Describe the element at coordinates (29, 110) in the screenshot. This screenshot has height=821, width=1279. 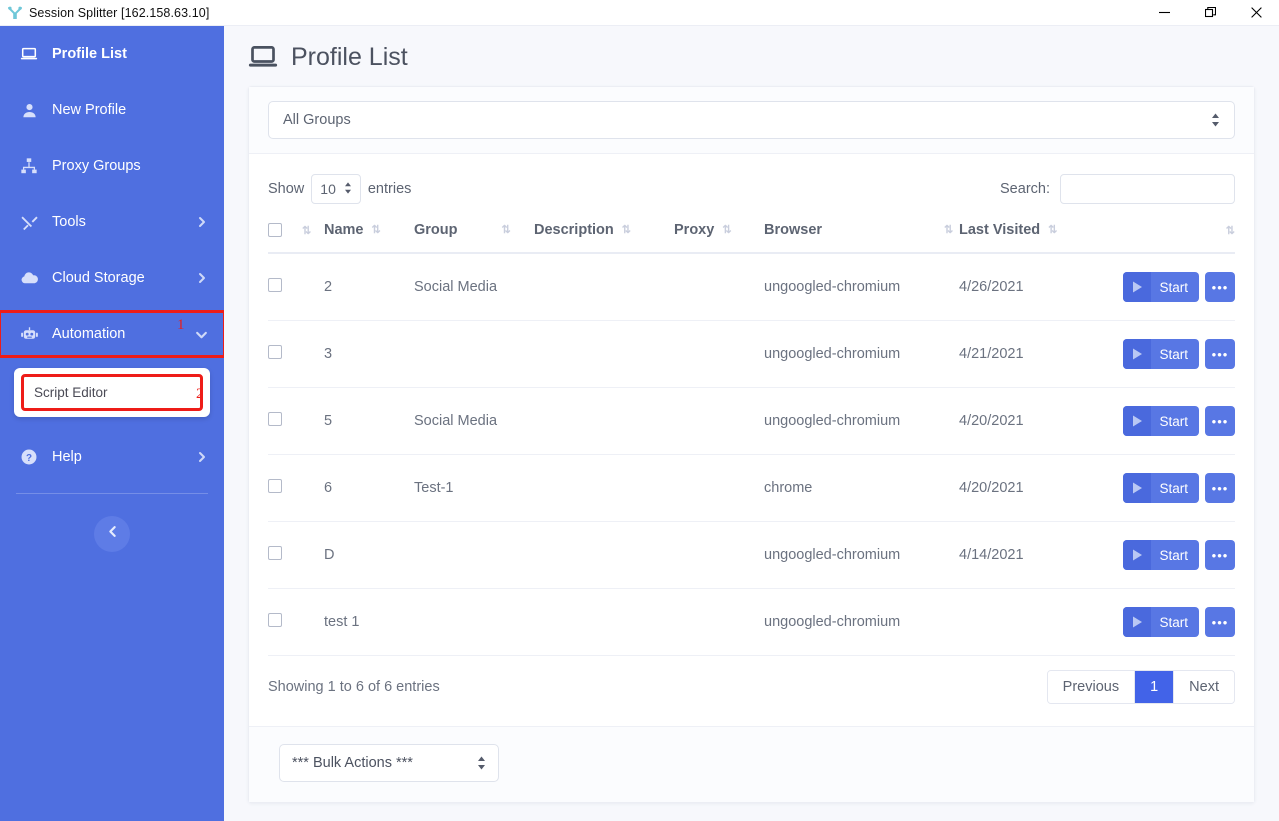
I see `user-icon` at that location.